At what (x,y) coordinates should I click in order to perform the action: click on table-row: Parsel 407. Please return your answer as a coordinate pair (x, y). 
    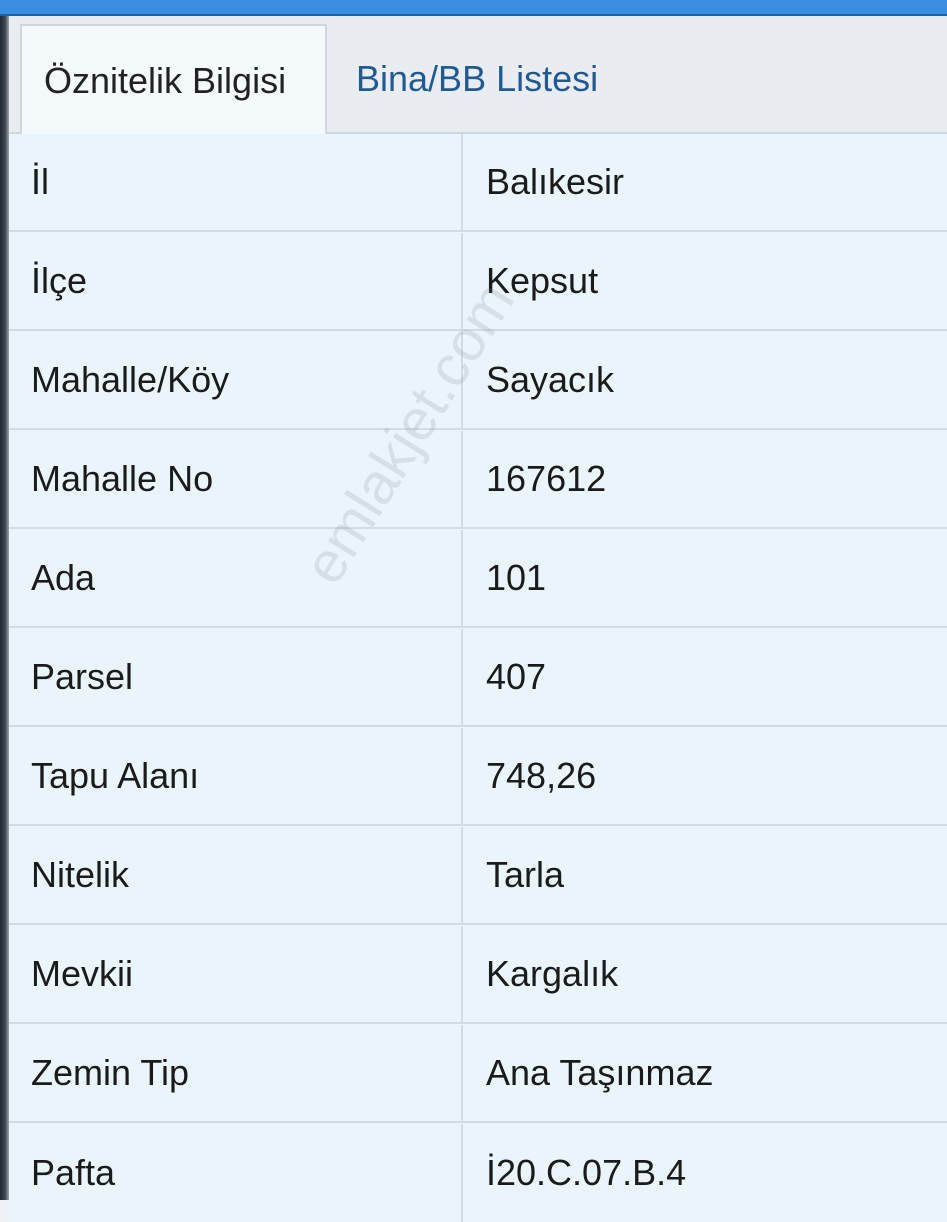
    Looking at the image, I should click on (478, 678).